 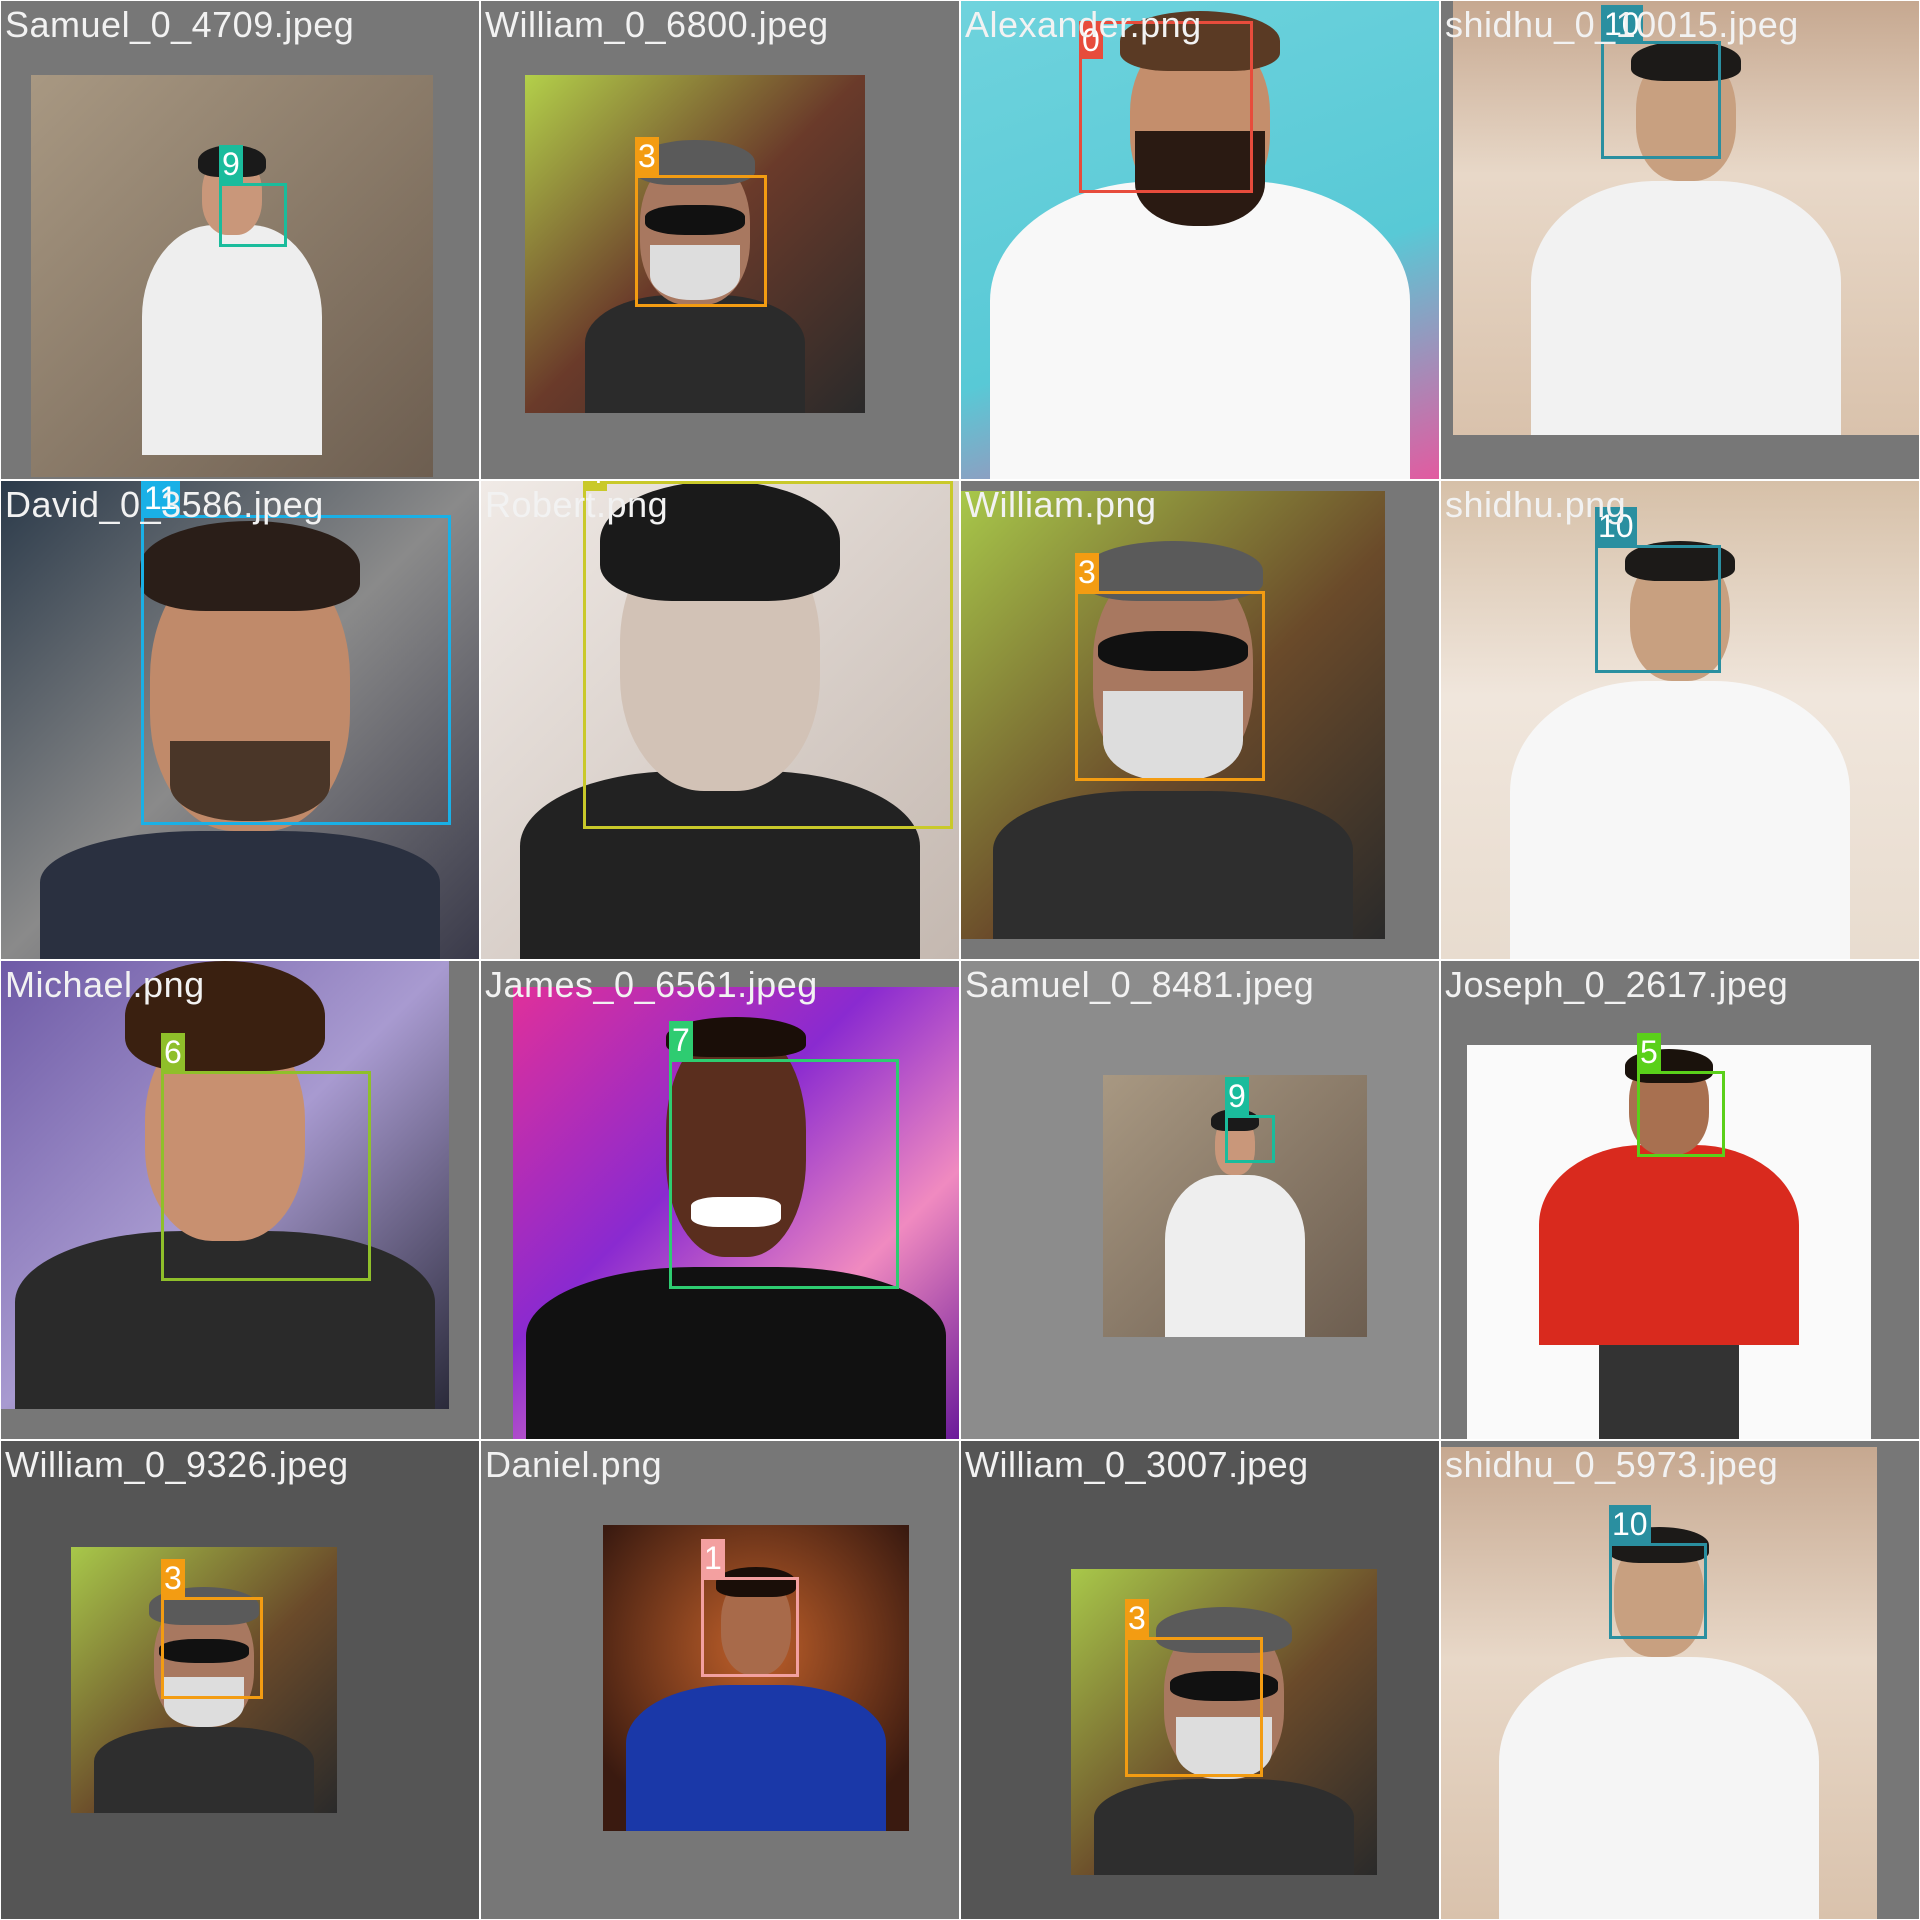 I want to click on tile-shidhu-0-10015: 10 shidhu_0_10015.jpeg, so click(x=1680, y=240).